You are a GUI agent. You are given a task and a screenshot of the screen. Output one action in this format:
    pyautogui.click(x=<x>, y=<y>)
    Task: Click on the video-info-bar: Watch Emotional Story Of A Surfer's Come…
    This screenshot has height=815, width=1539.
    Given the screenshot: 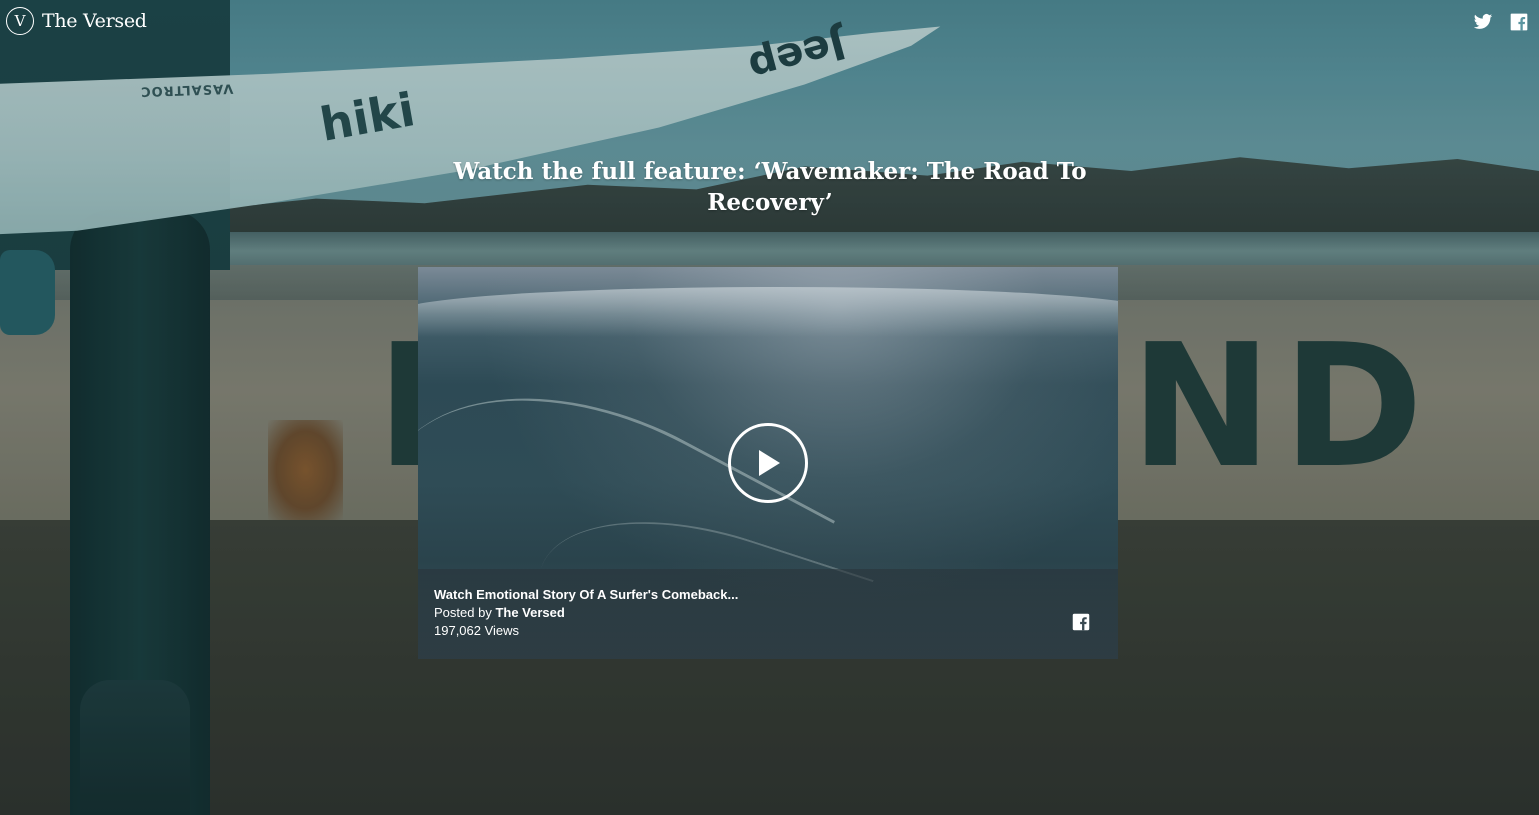 What is the action you would take?
    pyautogui.click(x=768, y=614)
    